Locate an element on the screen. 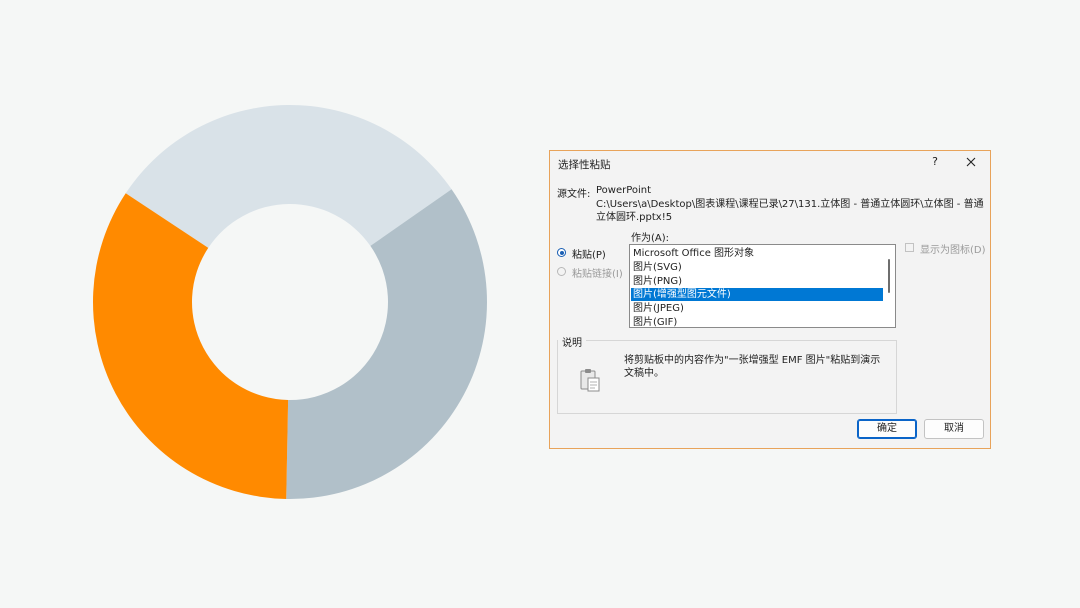  dialog-titlebar: 选择性粘贴 ? is located at coordinates (770, 162).